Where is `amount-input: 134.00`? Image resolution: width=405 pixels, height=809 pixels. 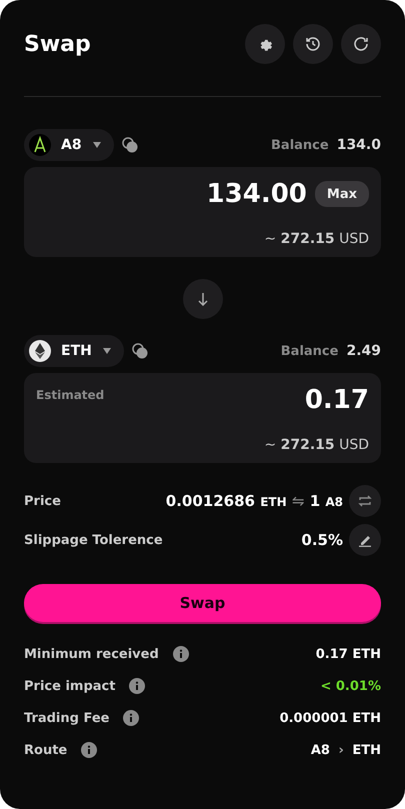 amount-input: 134.00 is located at coordinates (256, 194).